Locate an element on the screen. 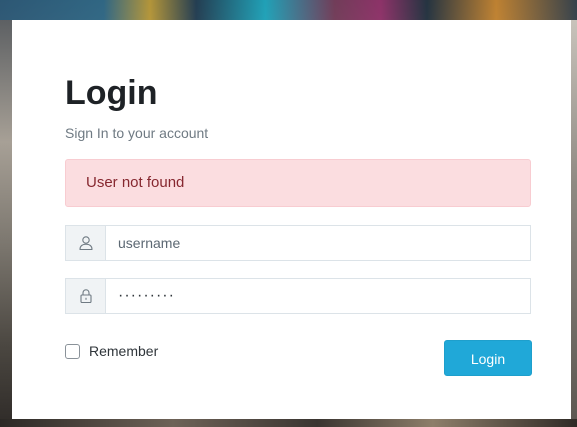 The width and height of the screenshot is (577, 427). lock-icon is located at coordinates (85, 296).